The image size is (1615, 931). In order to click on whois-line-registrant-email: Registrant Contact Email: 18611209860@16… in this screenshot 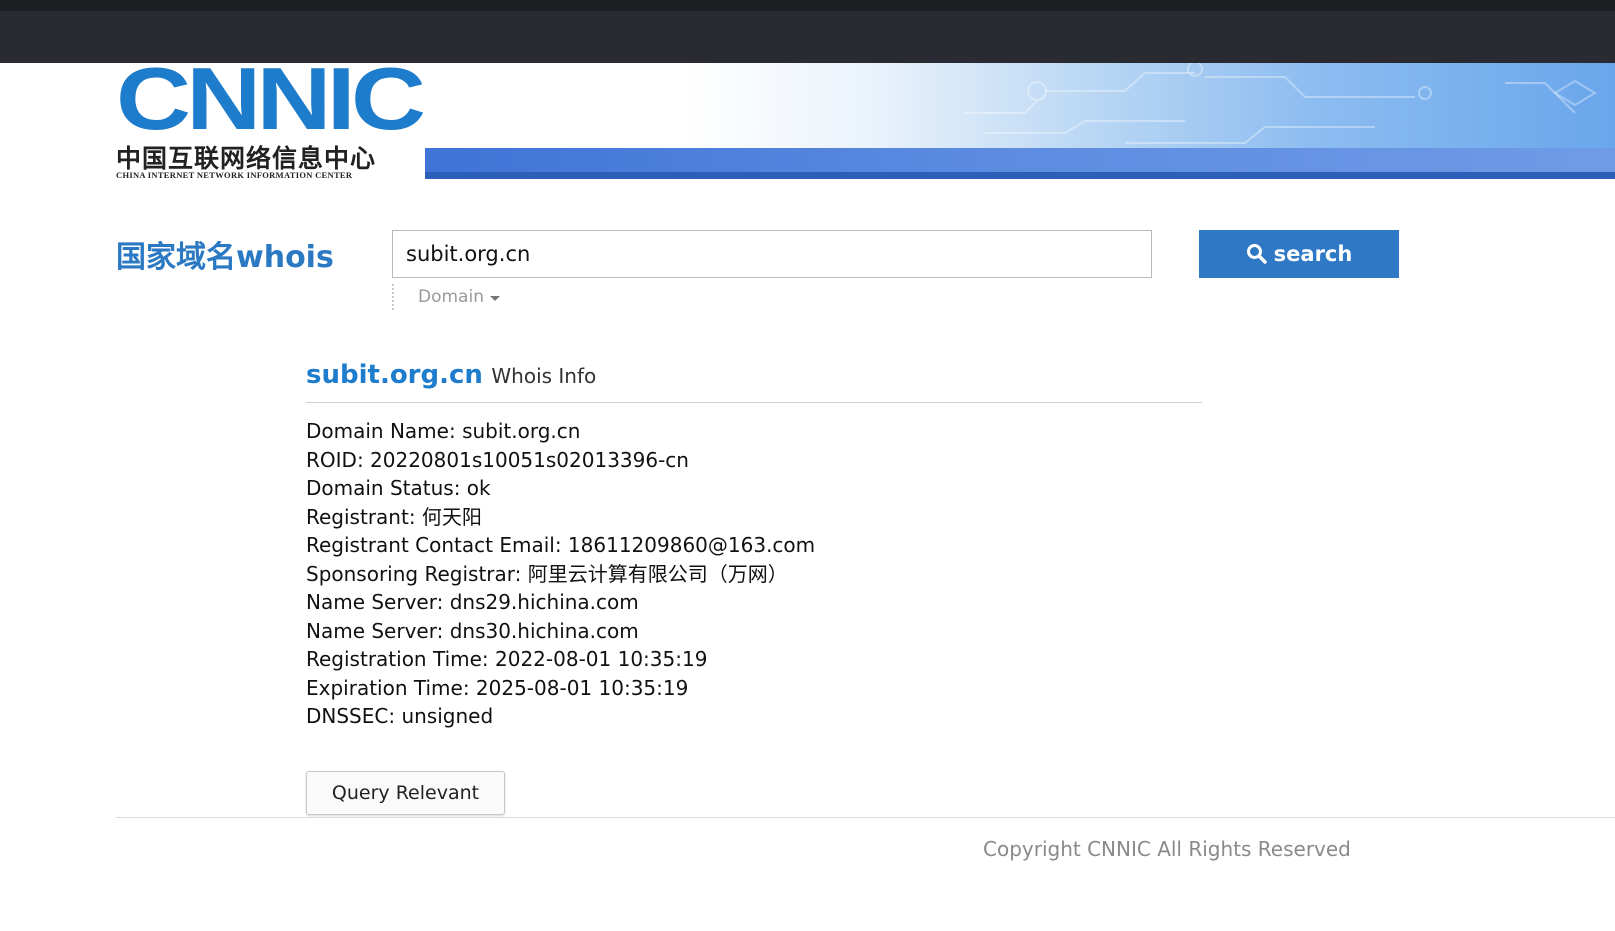, I will do `click(561, 545)`.